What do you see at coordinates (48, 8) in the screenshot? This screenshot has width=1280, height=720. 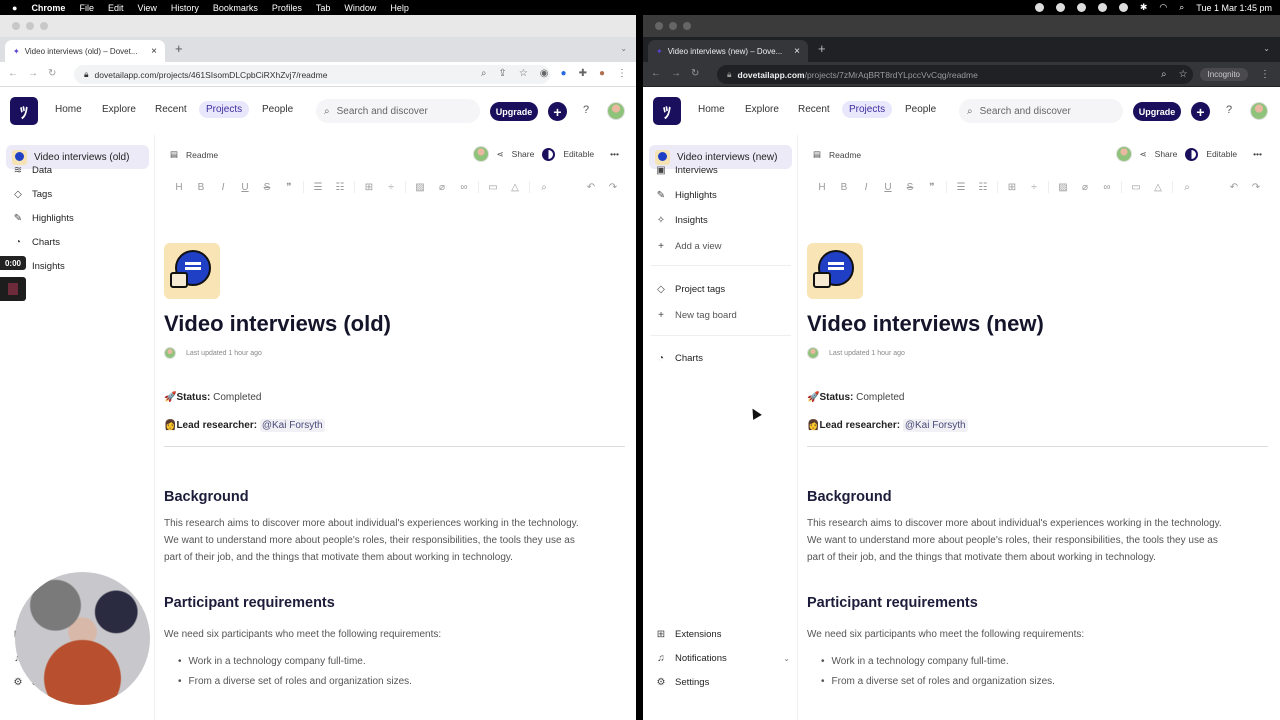 I see `menu-chrome: Chrome` at bounding box center [48, 8].